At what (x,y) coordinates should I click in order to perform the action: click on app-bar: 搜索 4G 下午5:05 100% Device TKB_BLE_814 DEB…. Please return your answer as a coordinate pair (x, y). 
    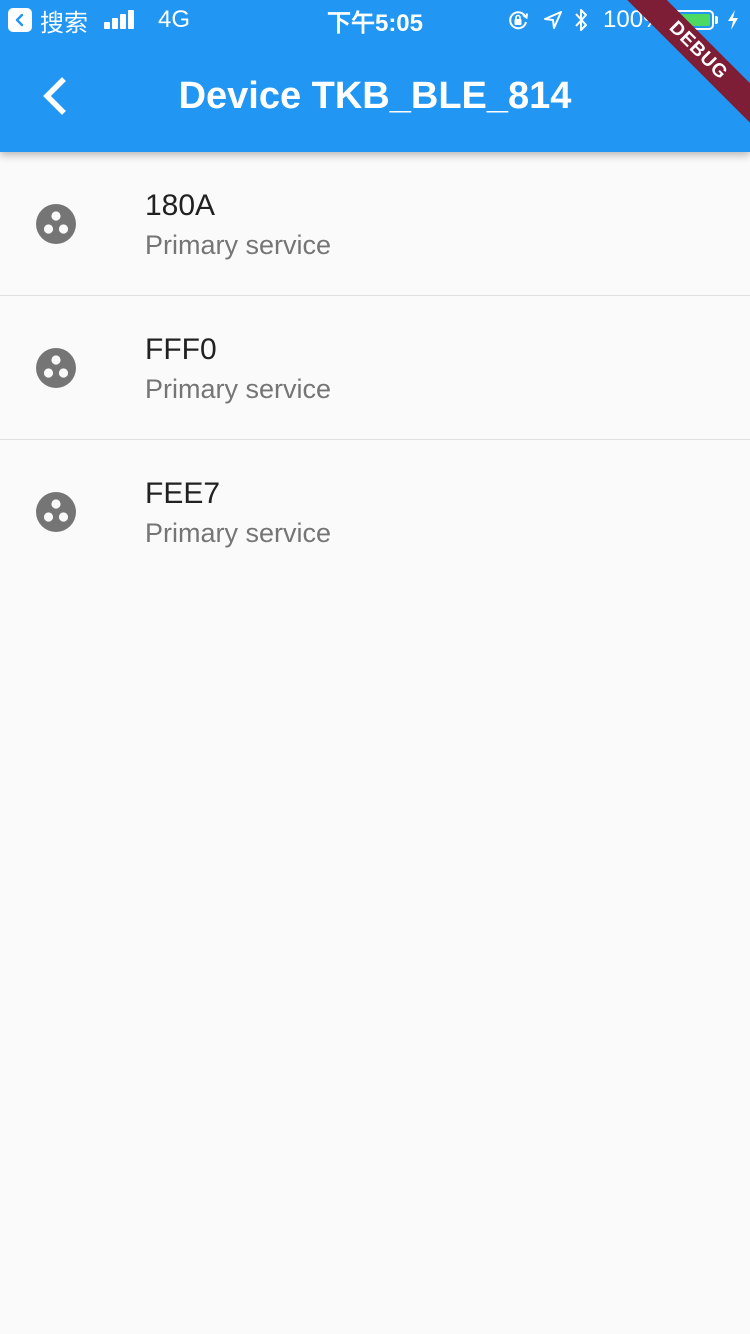
    Looking at the image, I should click on (375, 76).